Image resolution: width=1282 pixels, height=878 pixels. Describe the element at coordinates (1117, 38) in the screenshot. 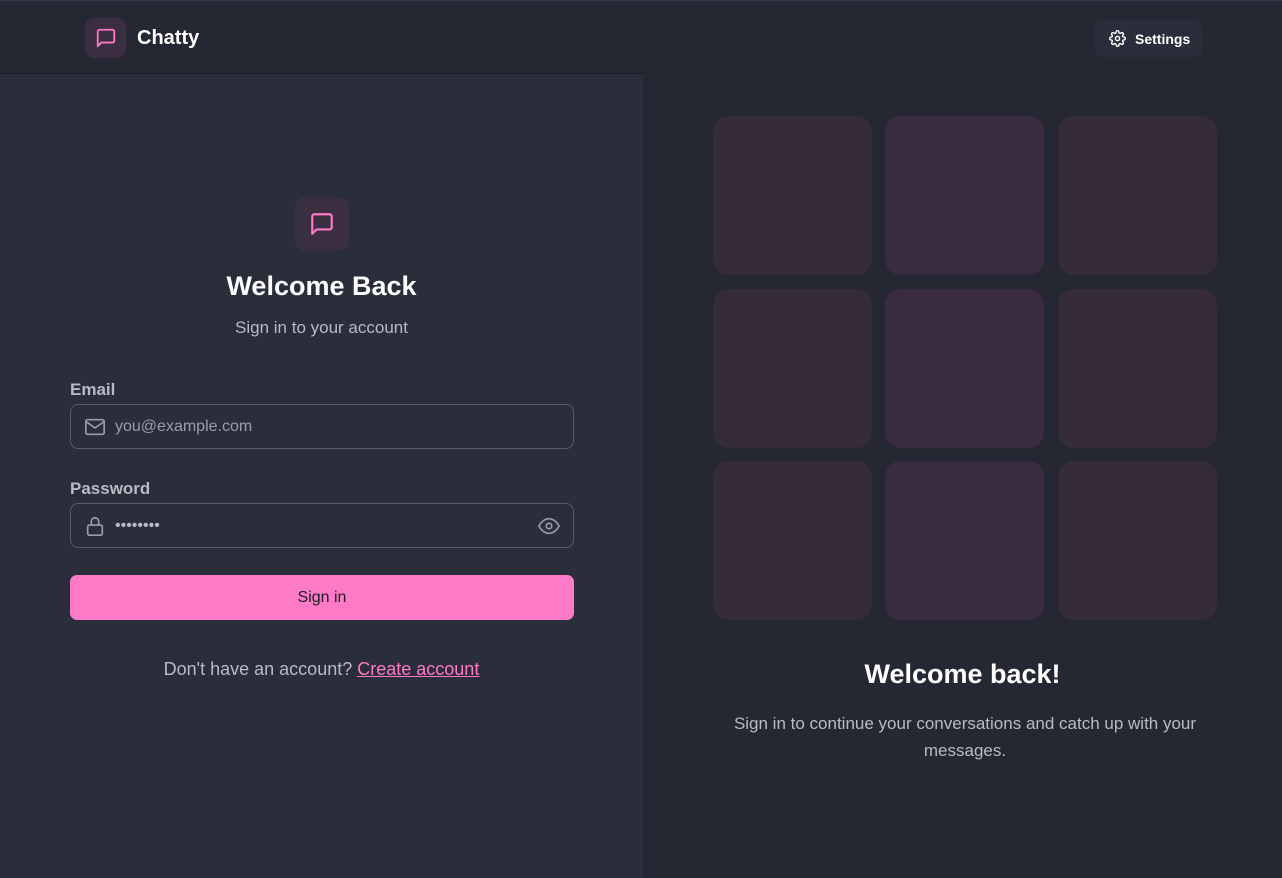

I see `gear-icon` at that location.